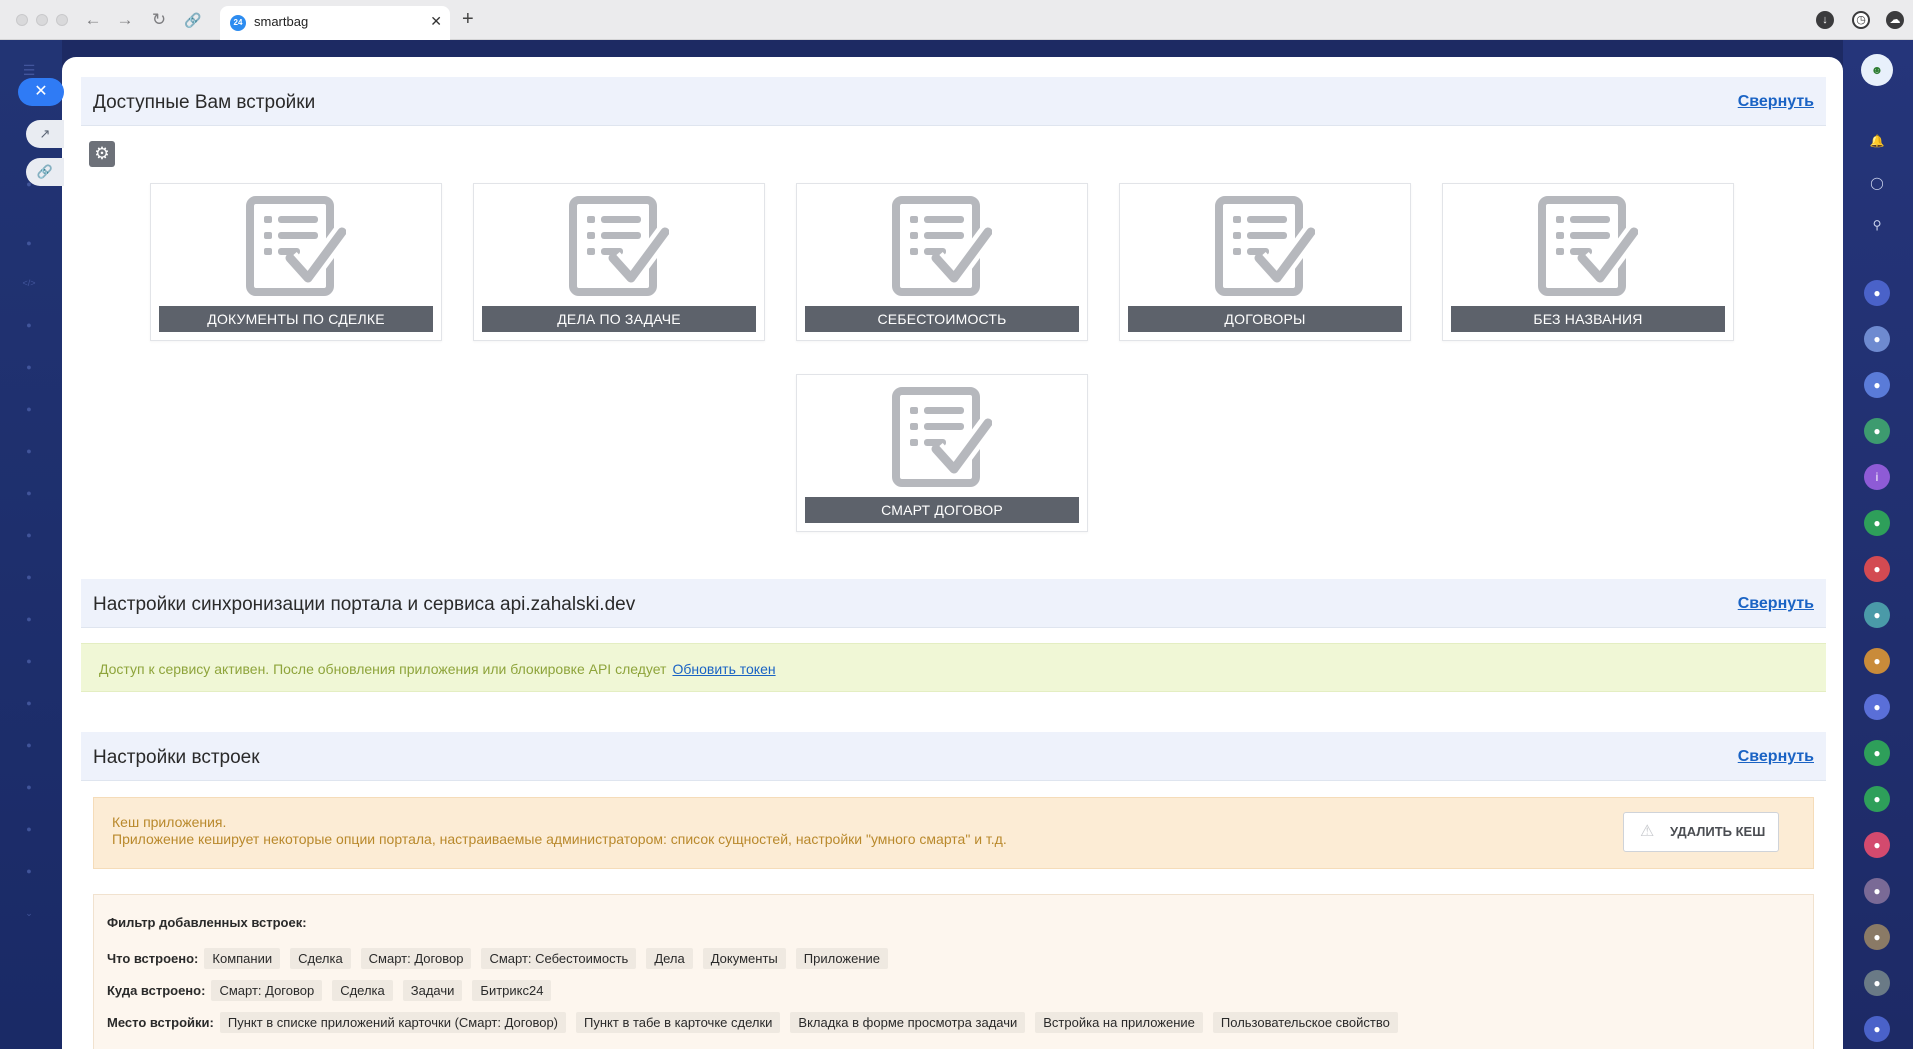  What do you see at coordinates (1119, 1022) in the screenshot?
I see `filter-chip: Встройка на приложение` at bounding box center [1119, 1022].